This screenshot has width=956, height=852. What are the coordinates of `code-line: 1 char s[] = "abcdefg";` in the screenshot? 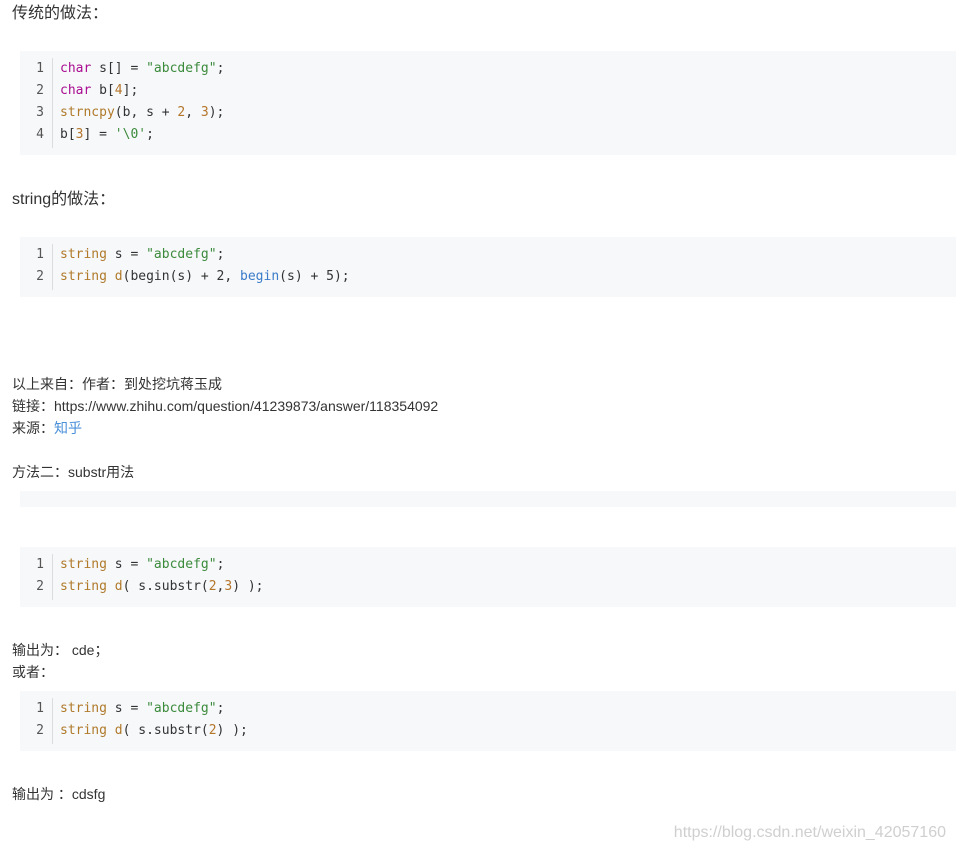 It's located at (488, 69).